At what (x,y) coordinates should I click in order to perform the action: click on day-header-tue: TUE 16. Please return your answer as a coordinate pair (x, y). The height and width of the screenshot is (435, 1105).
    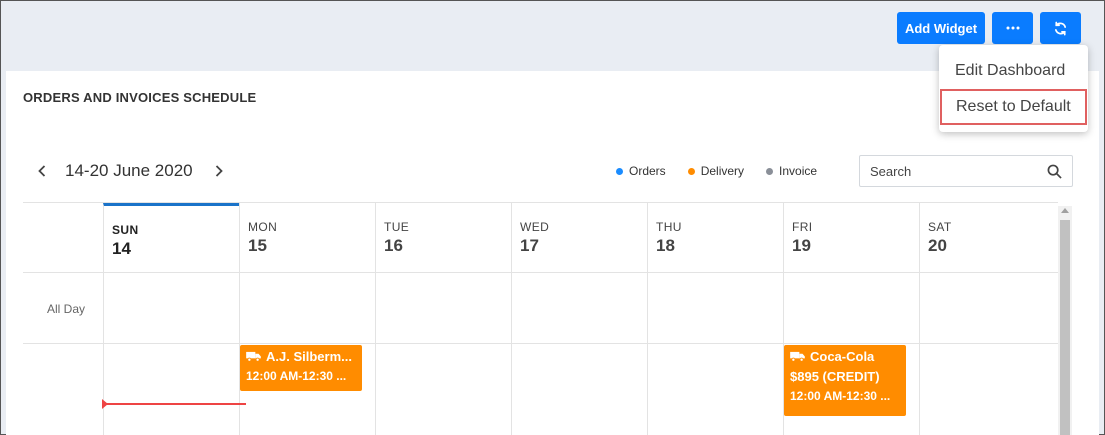
    Looking at the image, I should click on (443, 238).